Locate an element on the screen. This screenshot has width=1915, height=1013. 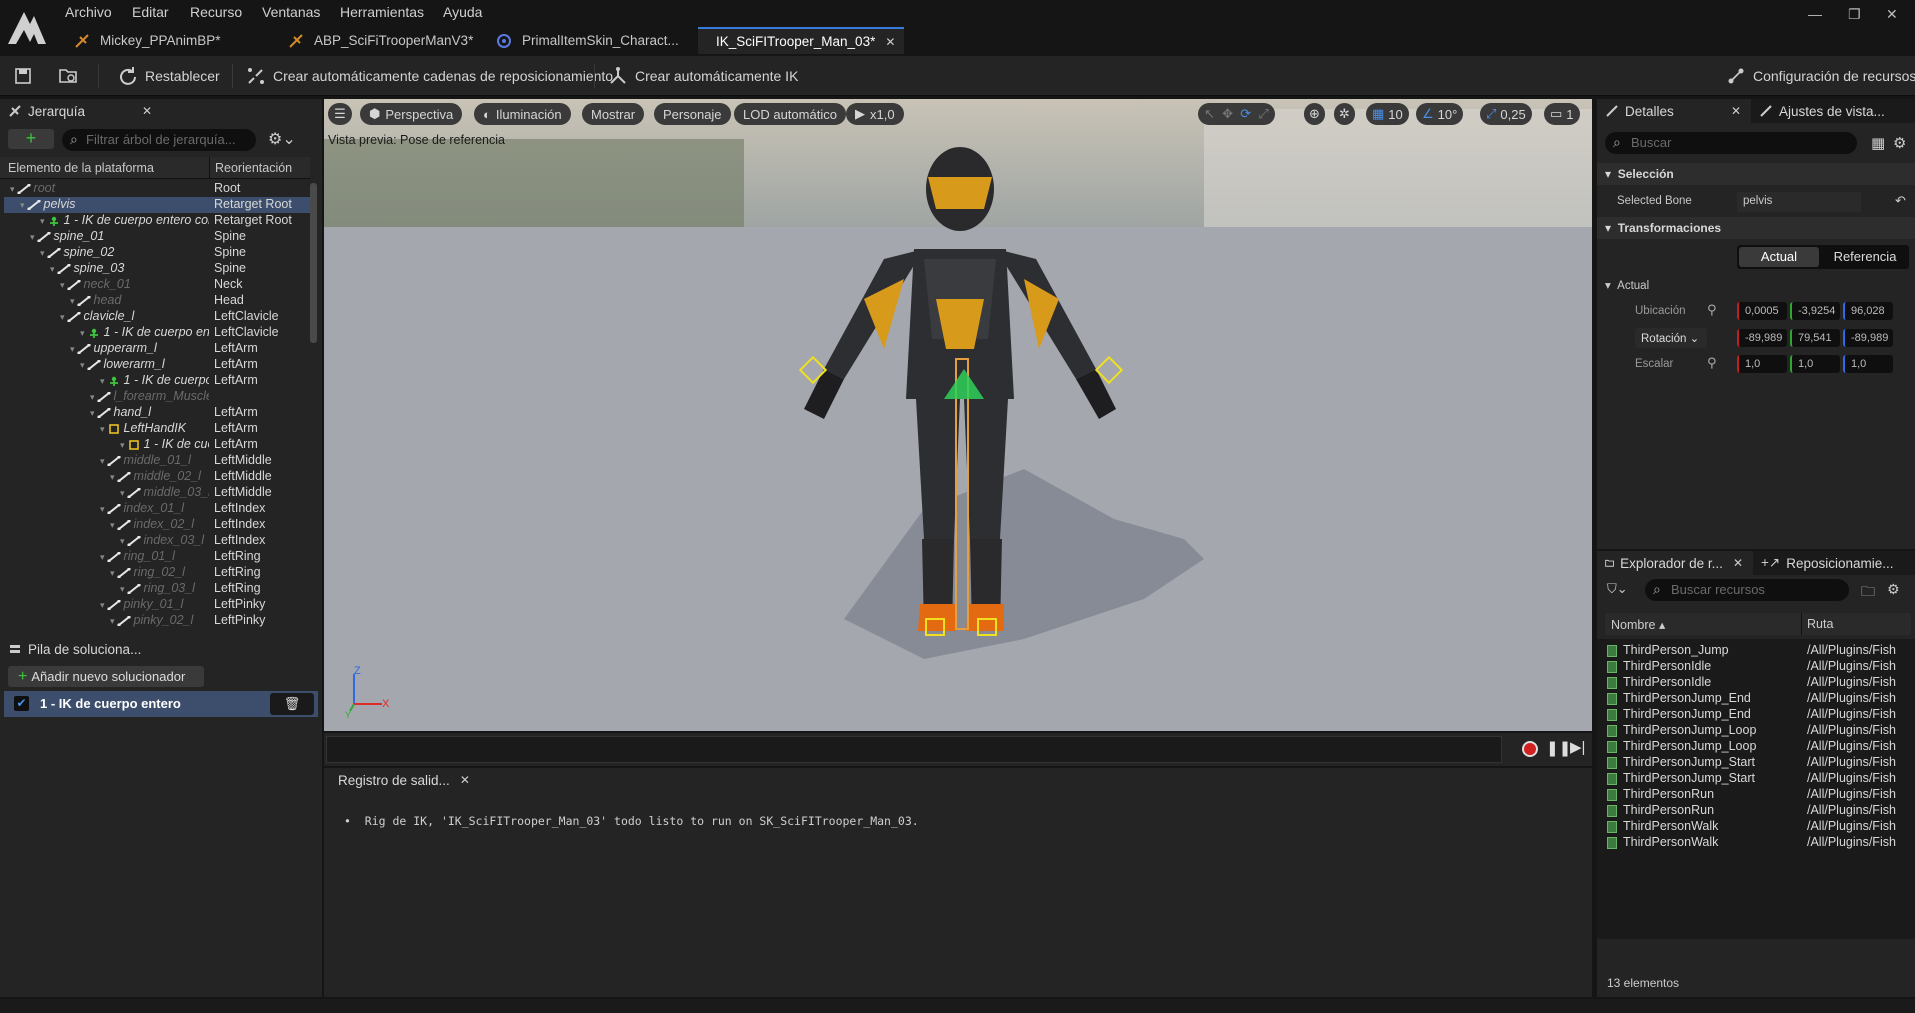
auto-create-ik-button: Crear automáticamente IK is located at coordinates (703, 76).